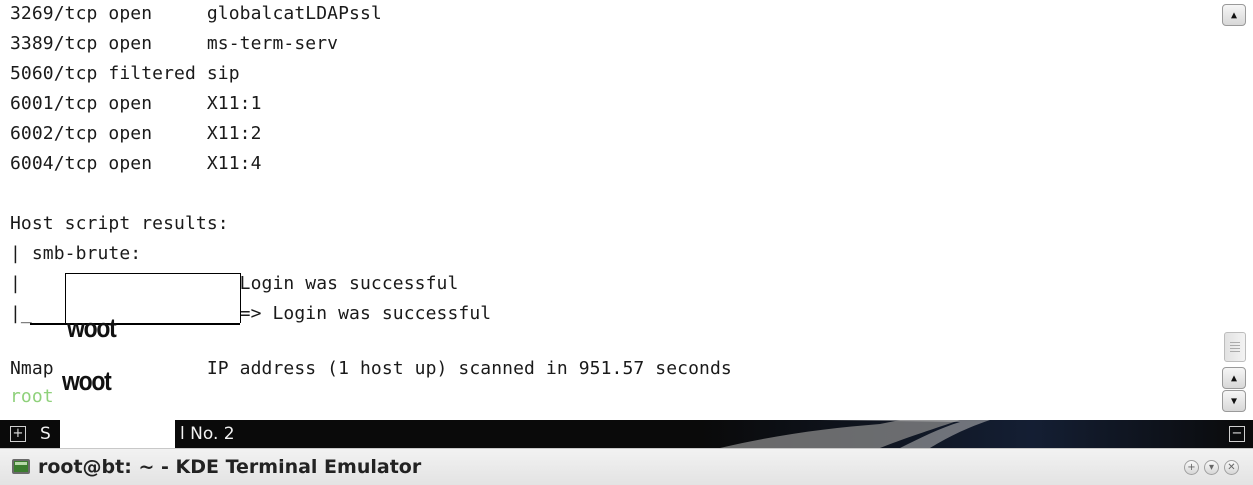 The width and height of the screenshot is (1253, 485). What do you see at coordinates (136, 103) in the screenshot?
I see `terminal-line: 6001/tcp open X11:1` at bounding box center [136, 103].